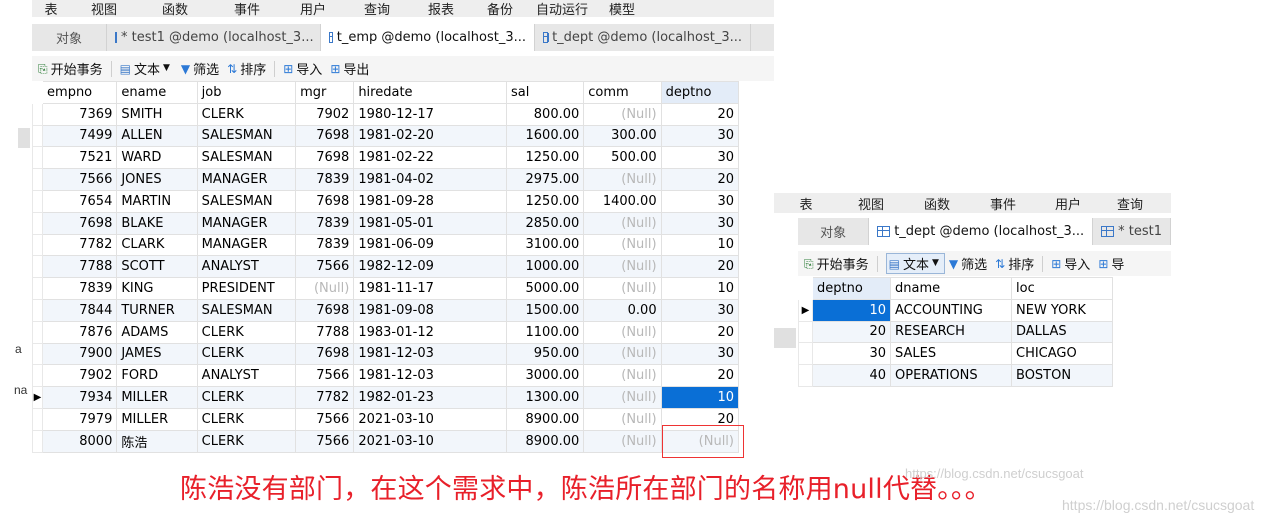 The width and height of the screenshot is (1287, 522). Describe the element at coordinates (157, 288) in the screenshot. I see `table-cell: KING` at that location.